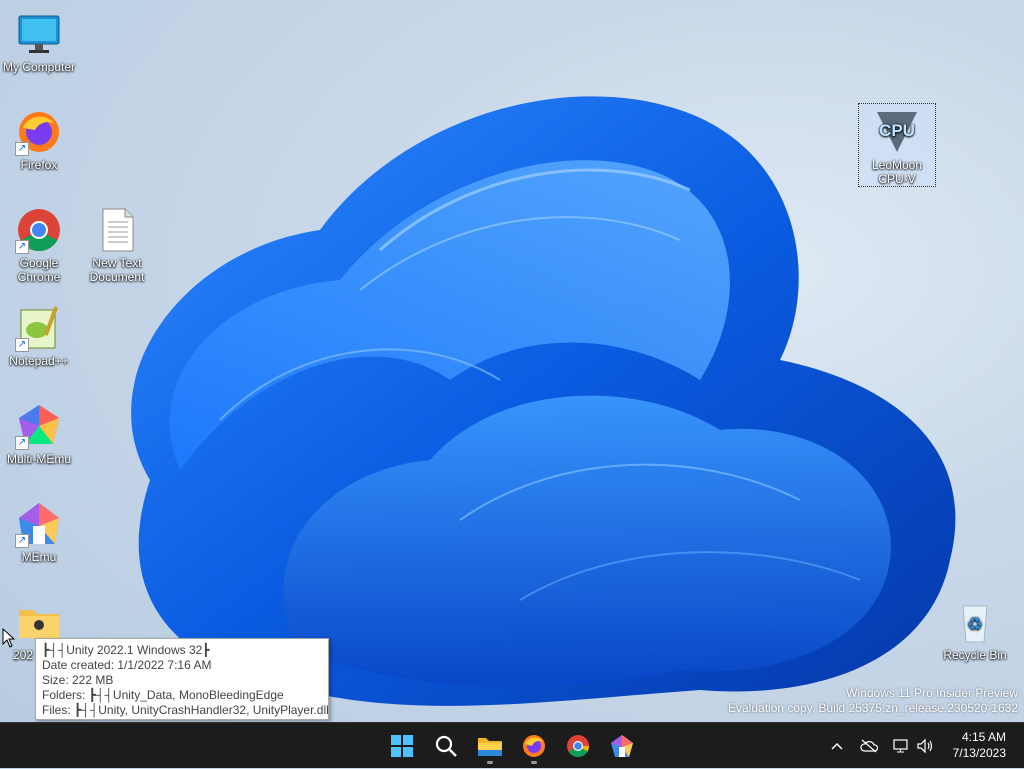 The image size is (1024, 769). I want to click on taskbar-memu, so click(622, 746).